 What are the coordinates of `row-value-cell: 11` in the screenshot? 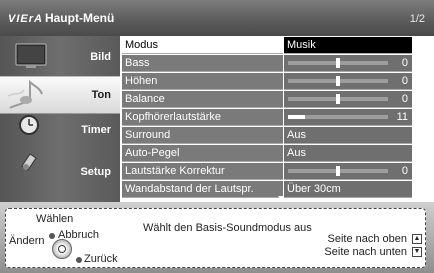 It's located at (348, 117).